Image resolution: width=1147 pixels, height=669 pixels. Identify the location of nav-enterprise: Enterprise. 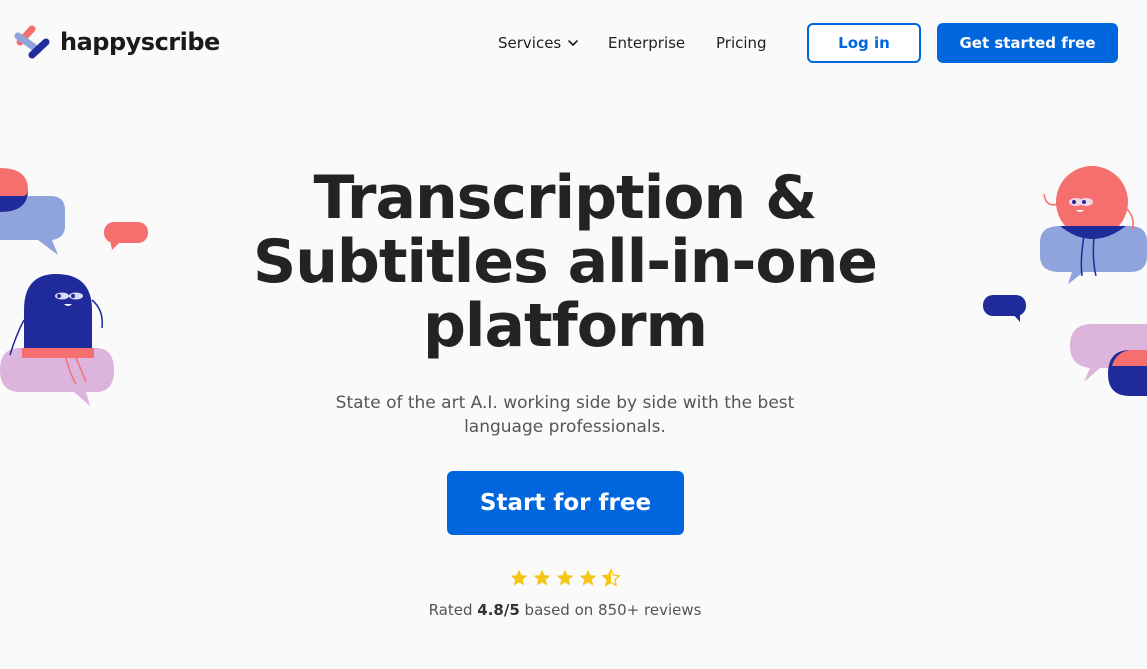
(646, 43).